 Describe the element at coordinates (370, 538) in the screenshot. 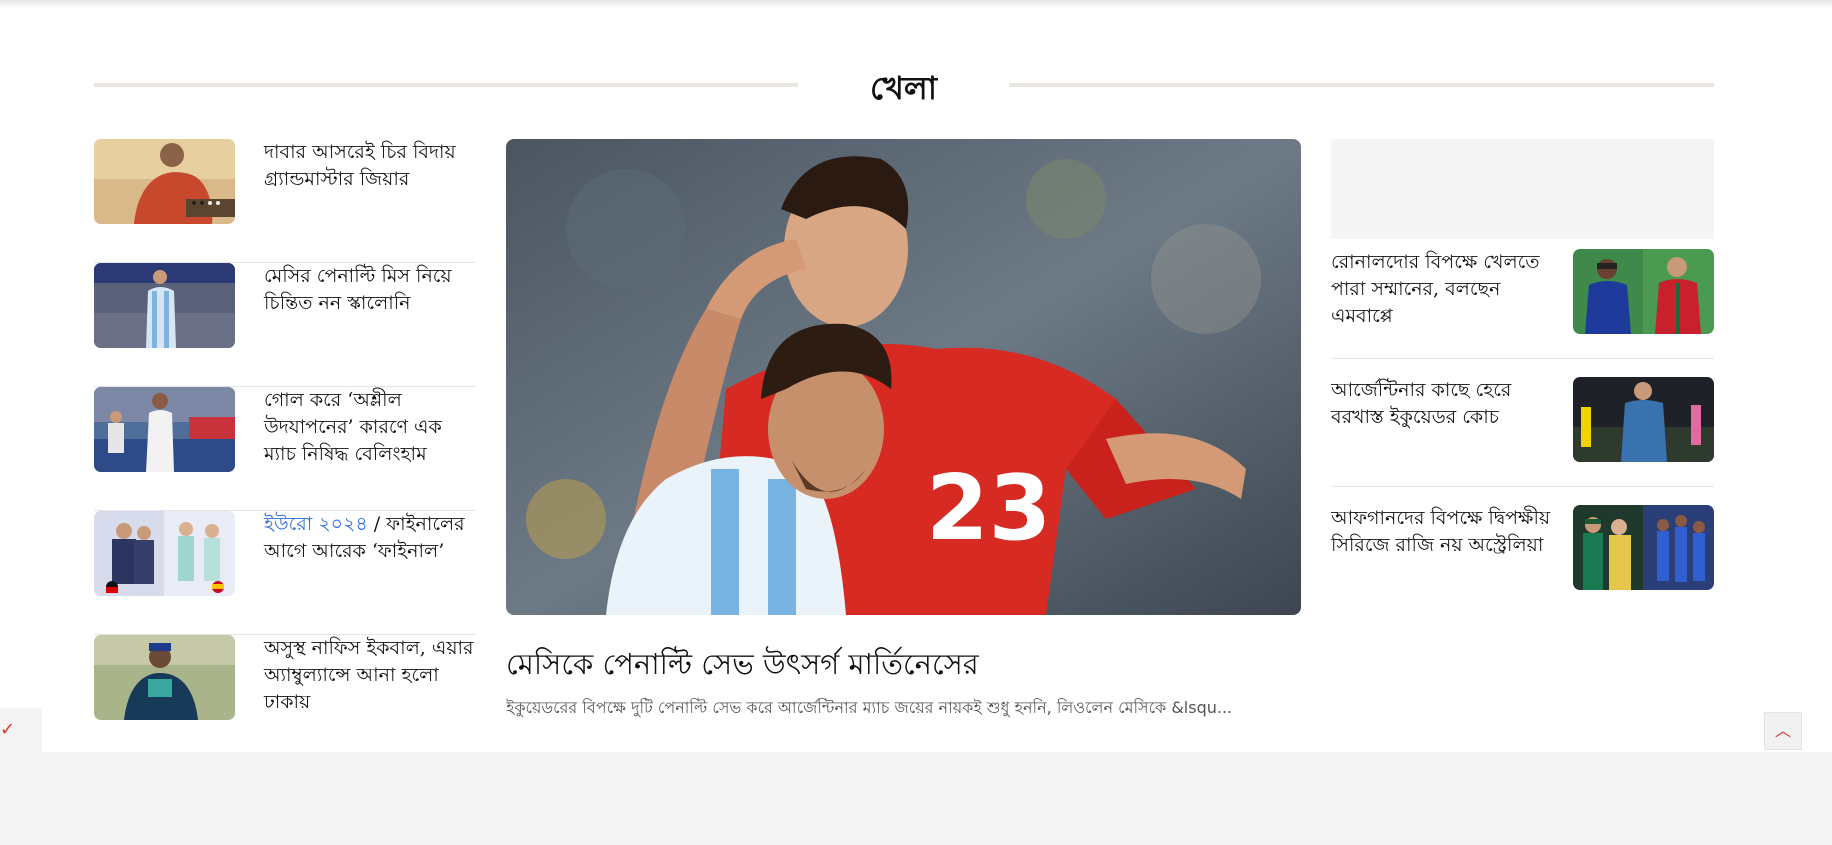

I see `story-headline: ইউরো ২০২৪ / ফাইনালের আগে আরেক ‘ফাইনাল’` at that location.